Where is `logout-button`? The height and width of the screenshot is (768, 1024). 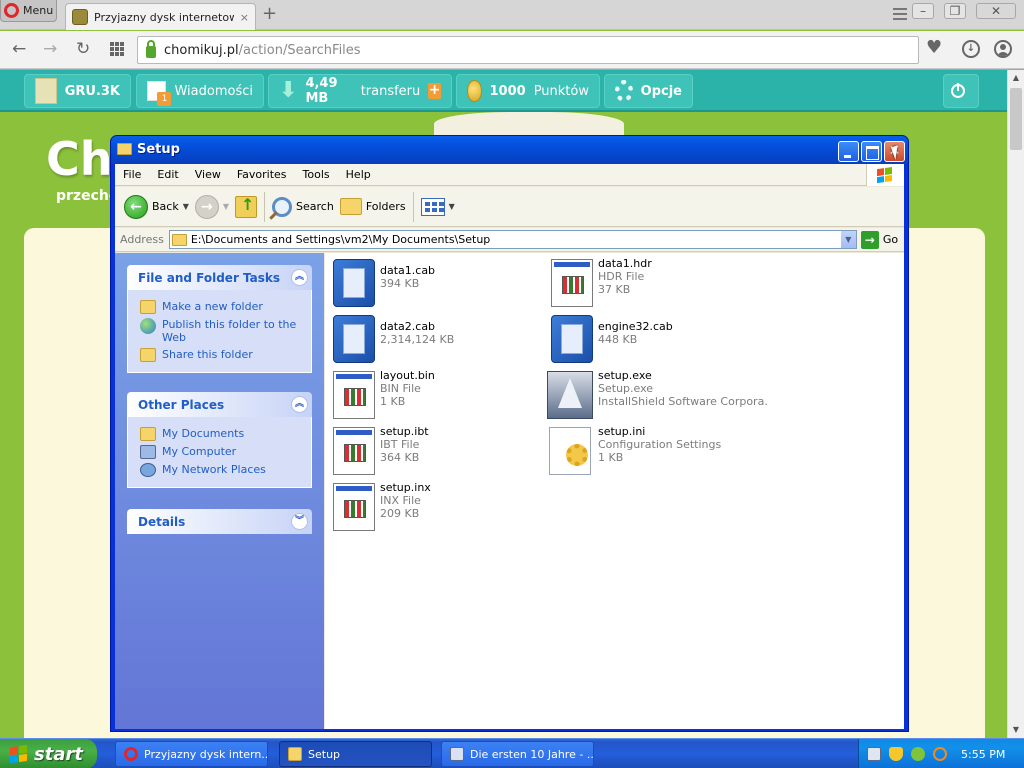 logout-button is located at coordinates (961, 91).